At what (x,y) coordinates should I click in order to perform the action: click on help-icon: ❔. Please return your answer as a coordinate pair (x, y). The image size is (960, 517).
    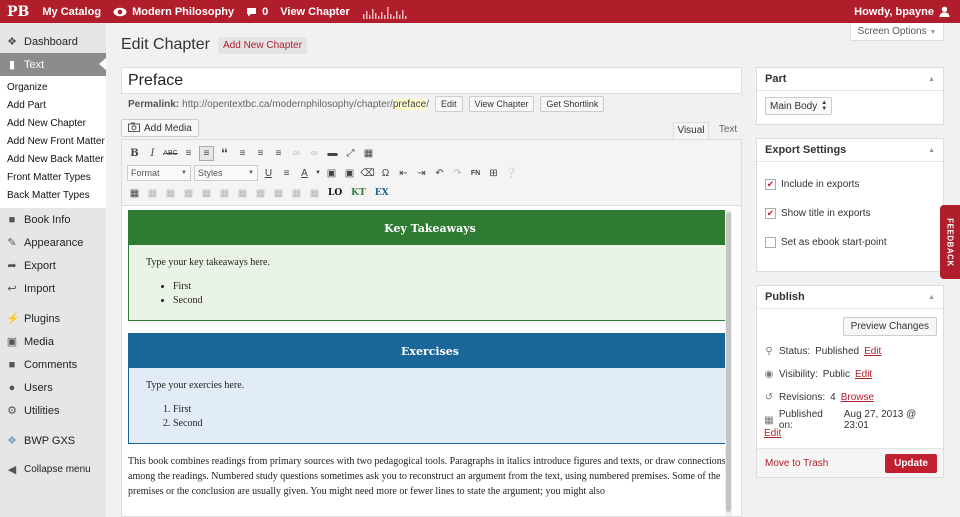
    Looking at the image, I should click on (511, 173).